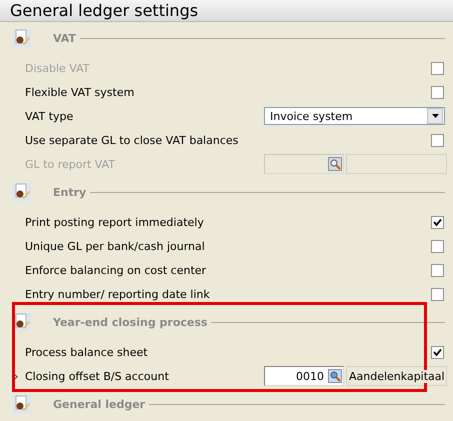  What do you see at coordinates (58, 68) in the screenshot?
I see `setting-label: Disable VAT` at bounding box center [58, 68].